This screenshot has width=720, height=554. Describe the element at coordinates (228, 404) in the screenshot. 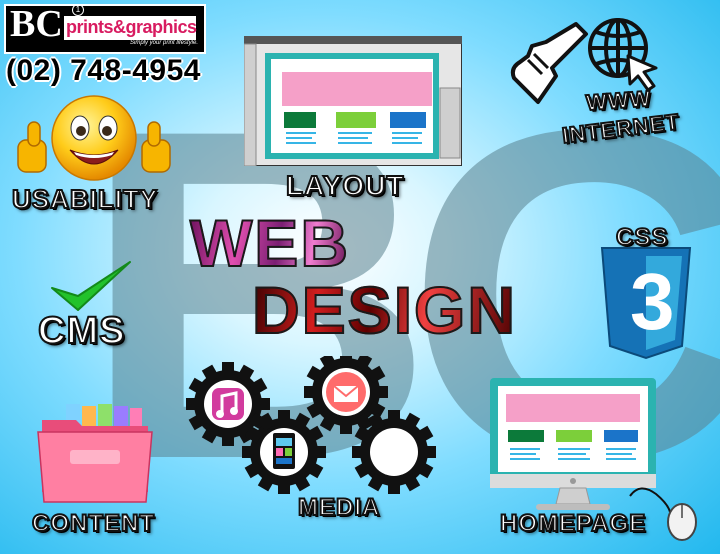

I see `music-app-icon` at that location.